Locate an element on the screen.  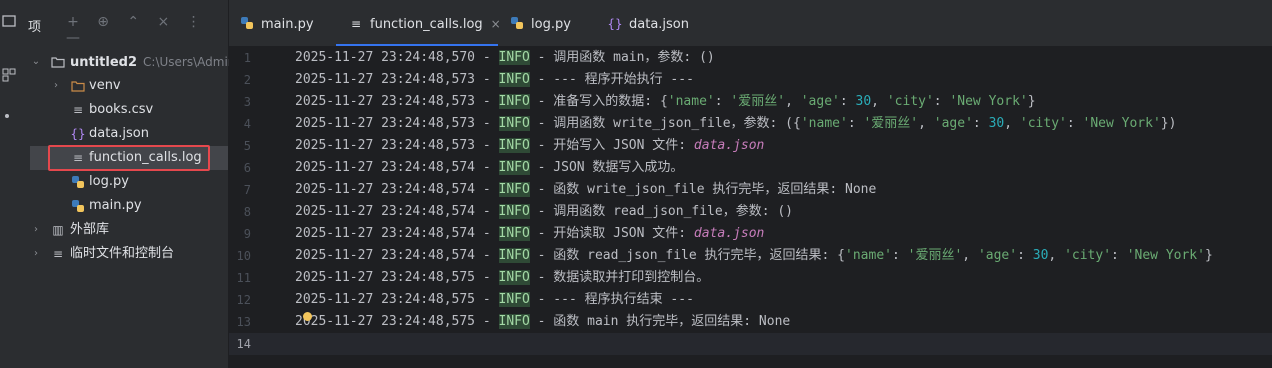
log-message: 调用函数 main，参数: () is located at coordinates (634, 57).